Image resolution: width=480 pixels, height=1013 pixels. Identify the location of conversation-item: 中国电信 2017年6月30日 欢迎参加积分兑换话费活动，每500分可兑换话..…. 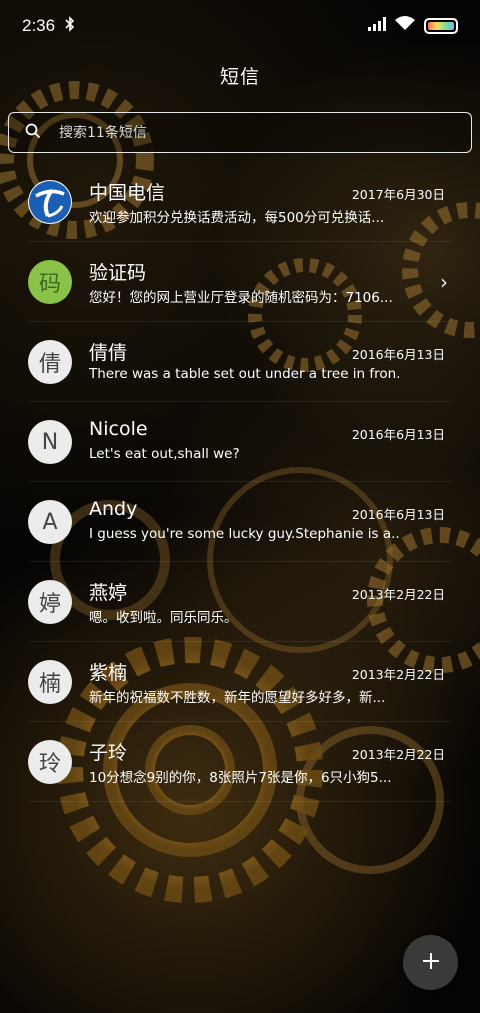
(240, 202).